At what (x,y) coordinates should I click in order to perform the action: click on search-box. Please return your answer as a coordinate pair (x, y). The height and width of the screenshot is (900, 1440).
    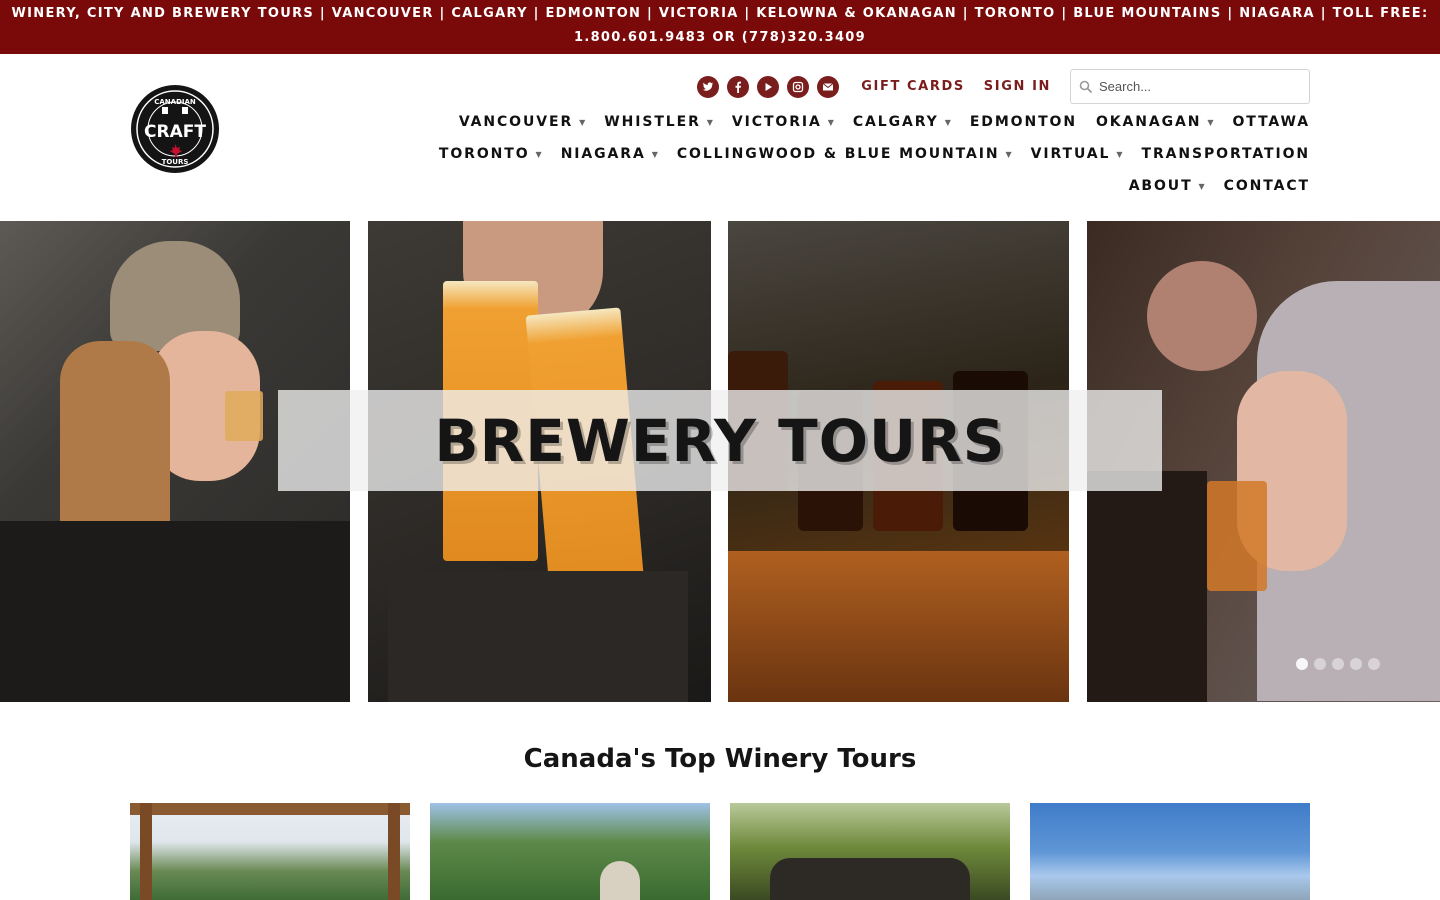
    Looking at the image, I should click on (1190, 86).